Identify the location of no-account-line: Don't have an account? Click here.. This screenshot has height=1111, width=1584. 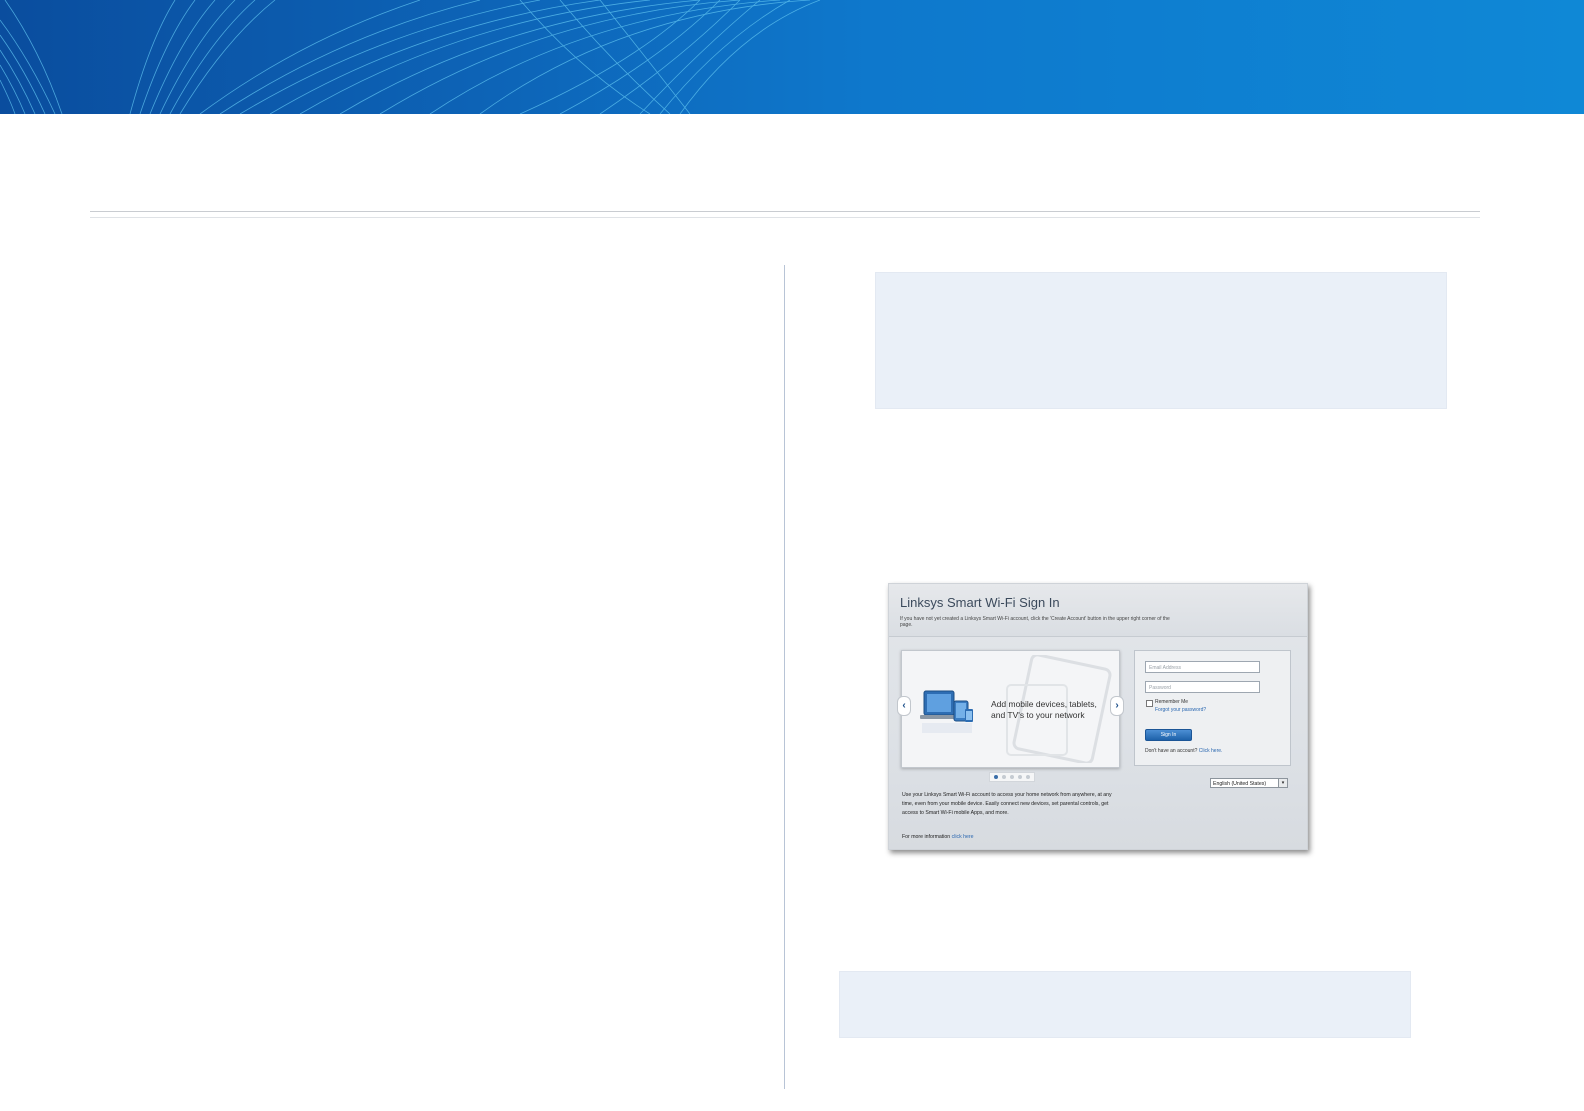
(1183, 751).